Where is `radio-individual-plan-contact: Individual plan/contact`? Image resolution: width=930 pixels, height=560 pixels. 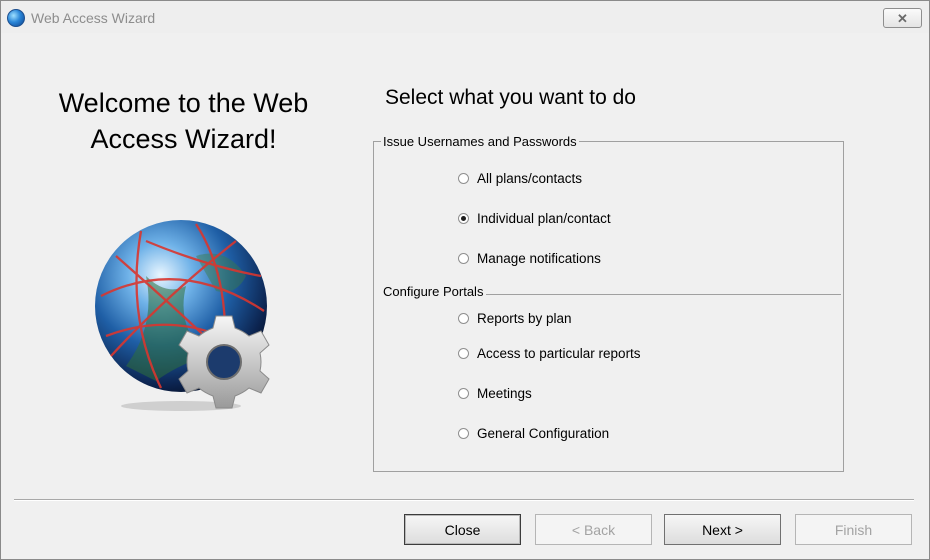 radio-individual-plan-contact: Individual plan/contact is located at coordinates (534, 218).